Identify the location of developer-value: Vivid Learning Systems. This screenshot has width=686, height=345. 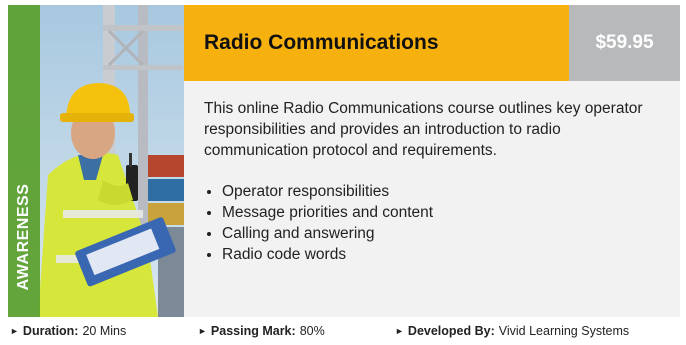
(564, 331).